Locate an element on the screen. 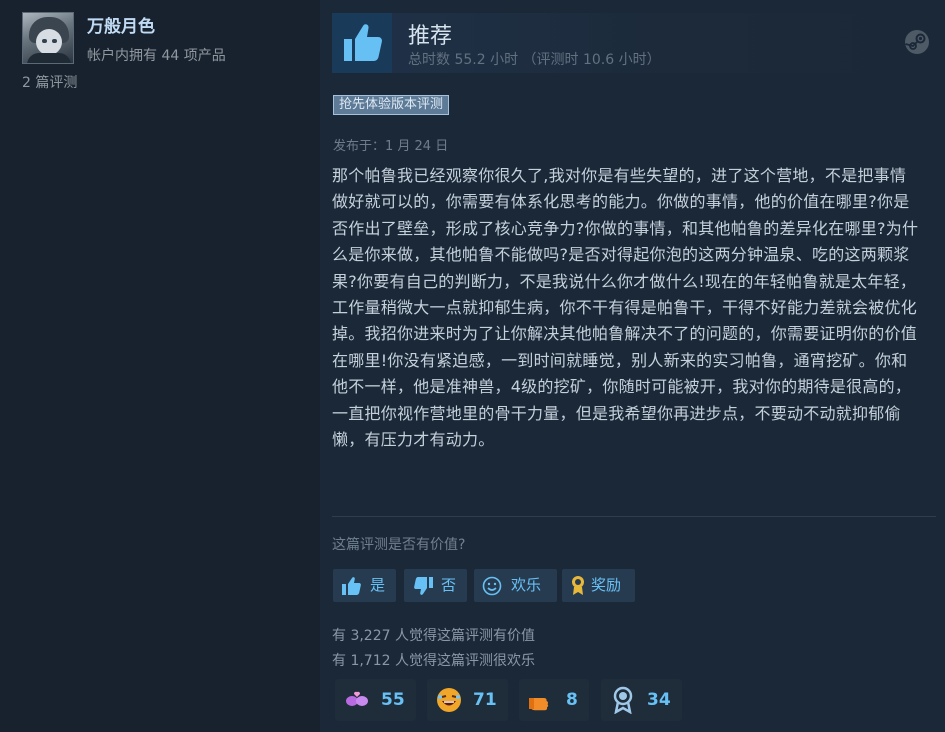 Image resolution: width=945 pixels, height=732 pixels. award-button: 奖励 is located at coordinates (598, 585).